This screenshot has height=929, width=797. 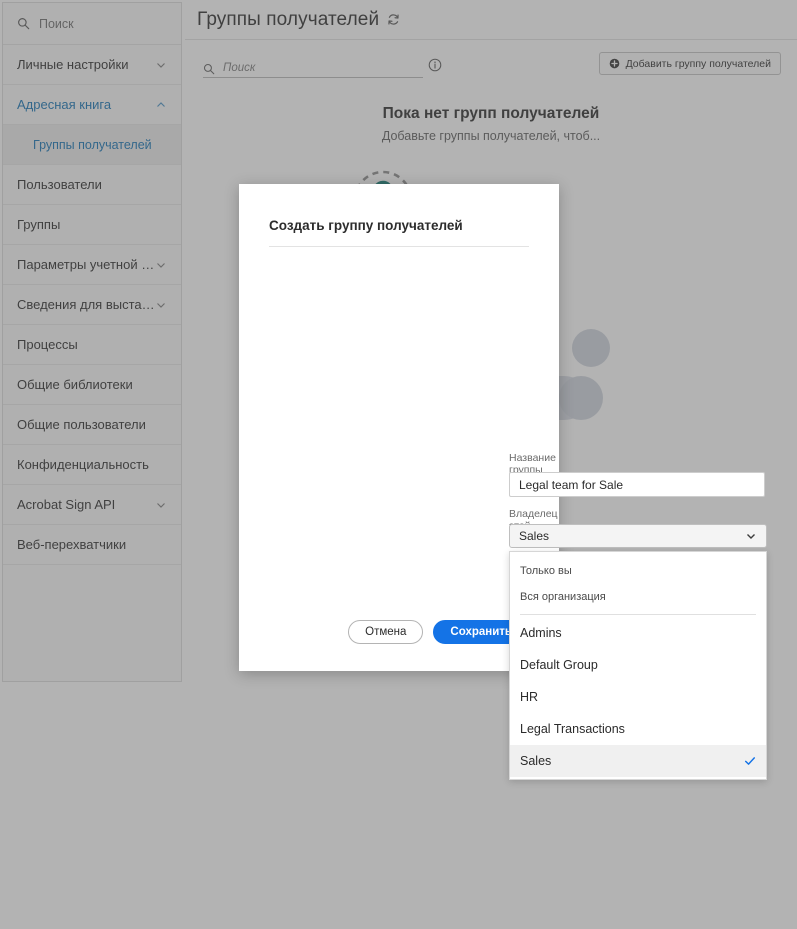 I want to click on dropdown-option-label: Default Group, so click(x=559, y=665).